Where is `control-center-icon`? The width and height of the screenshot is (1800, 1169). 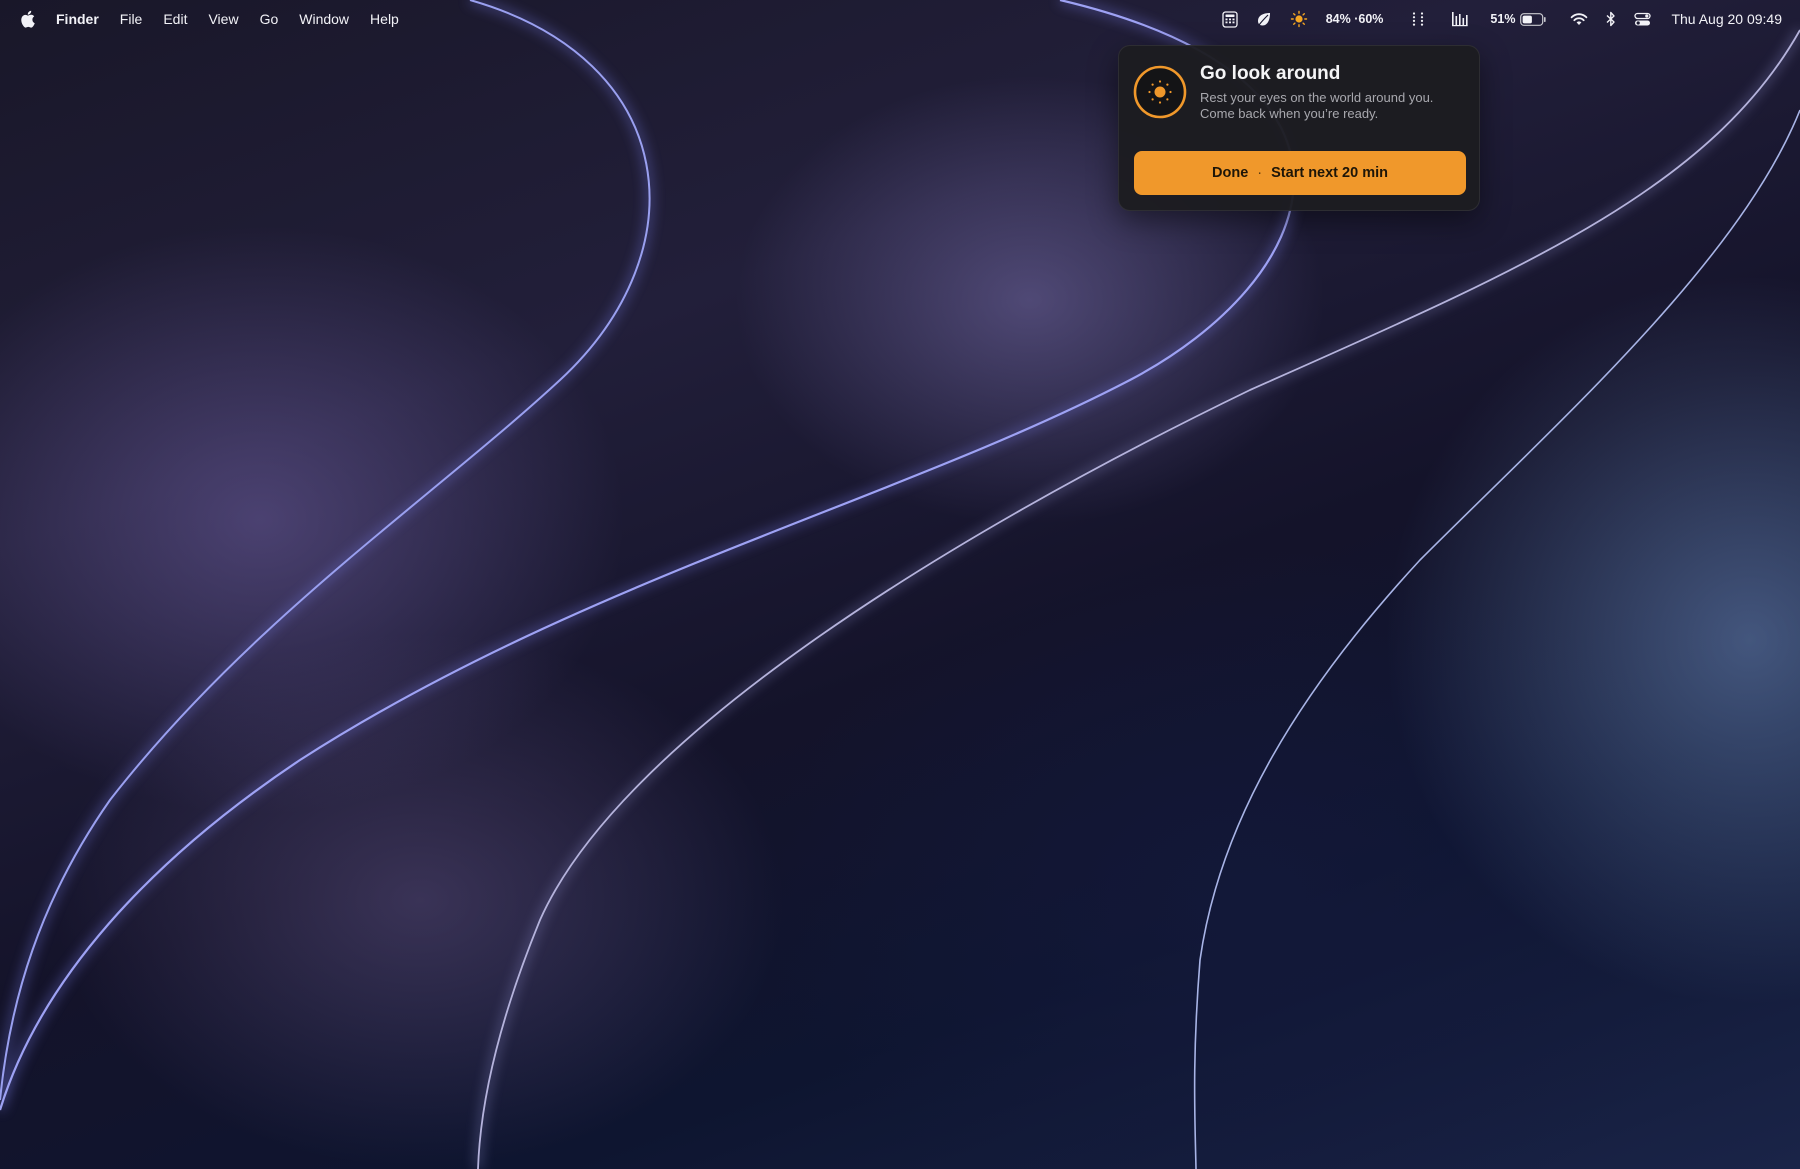 control-center-icon is located at coordinates (1643, 19).